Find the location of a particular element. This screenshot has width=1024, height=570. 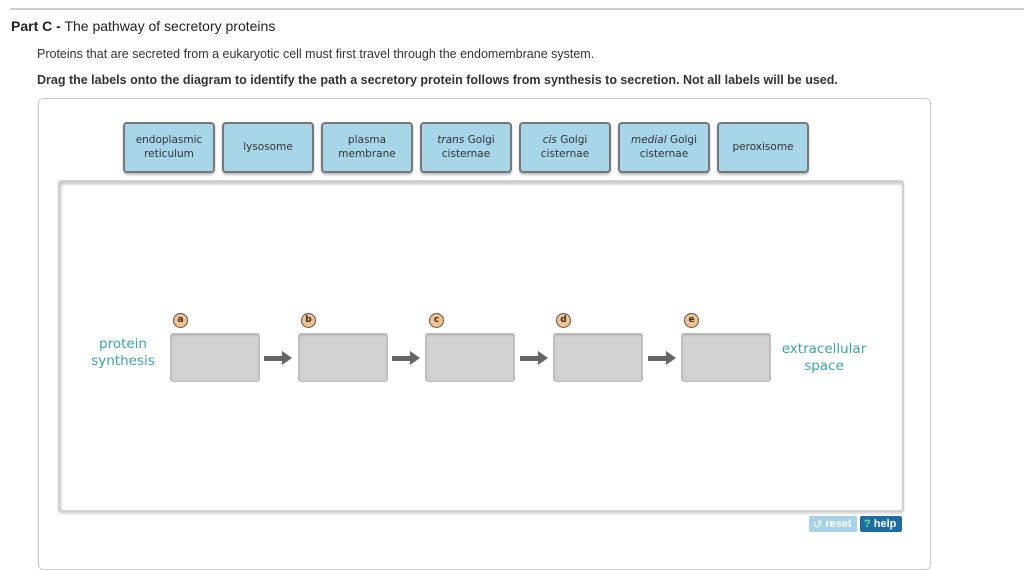

label-endoplasmic-reticulum: endoplasmic reticulum is located at coordinates (169, 147).